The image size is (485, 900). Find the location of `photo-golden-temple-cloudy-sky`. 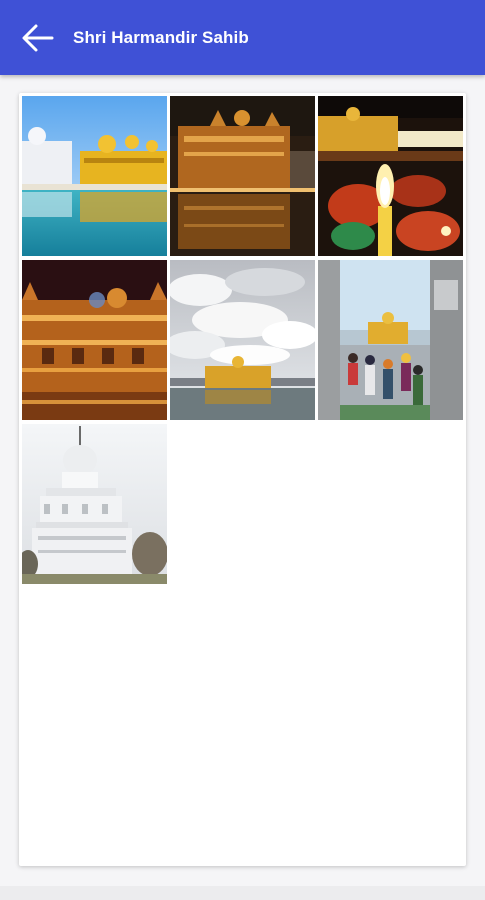

photo-golden-temple-cloudy-sky is located at coordinates (242, 340).